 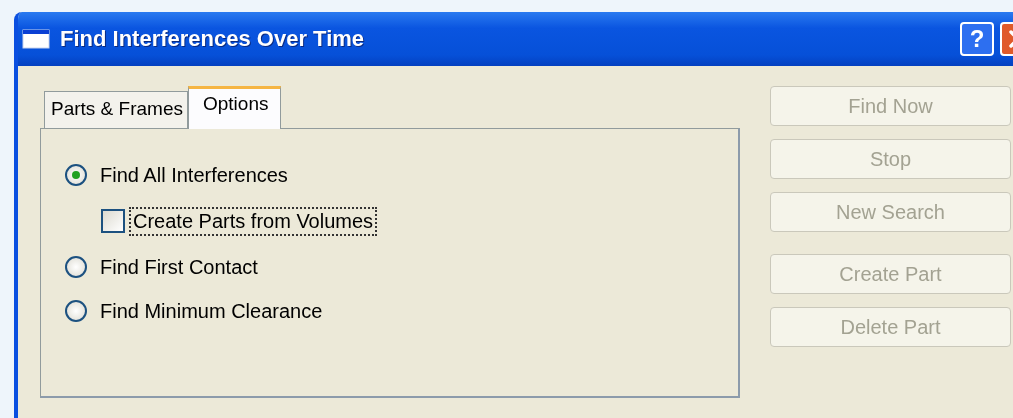 I want to click on checkbox, so click(x=113, y=221).